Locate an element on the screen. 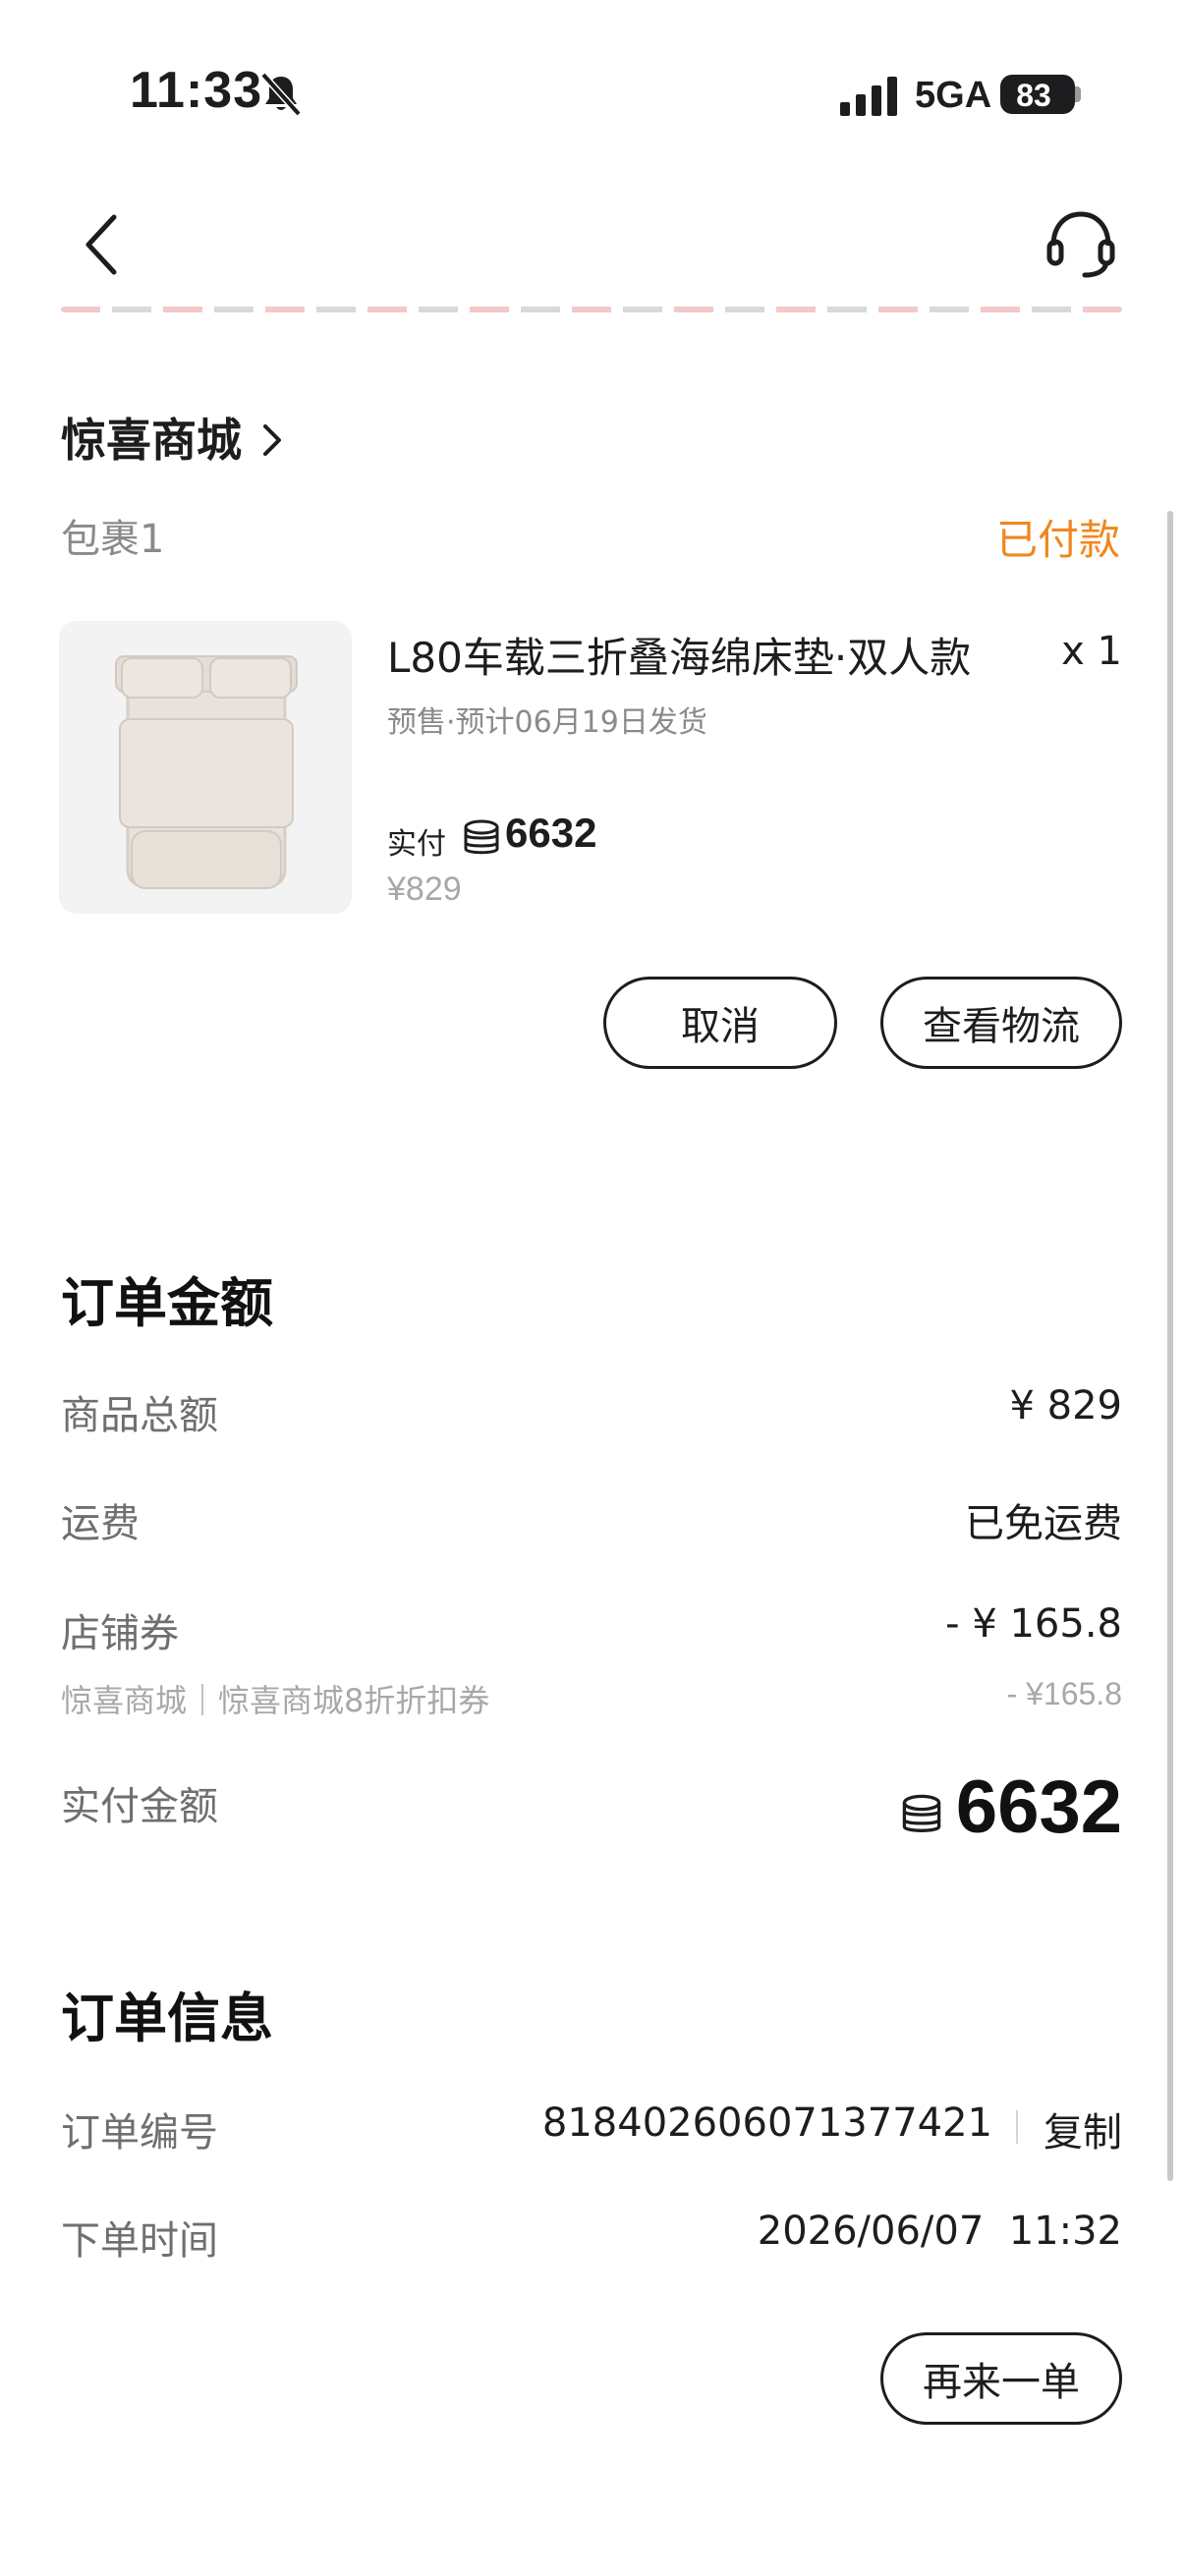  order-time-value: 2026/06/07 11:32 is located at coordinates (940, 2231).